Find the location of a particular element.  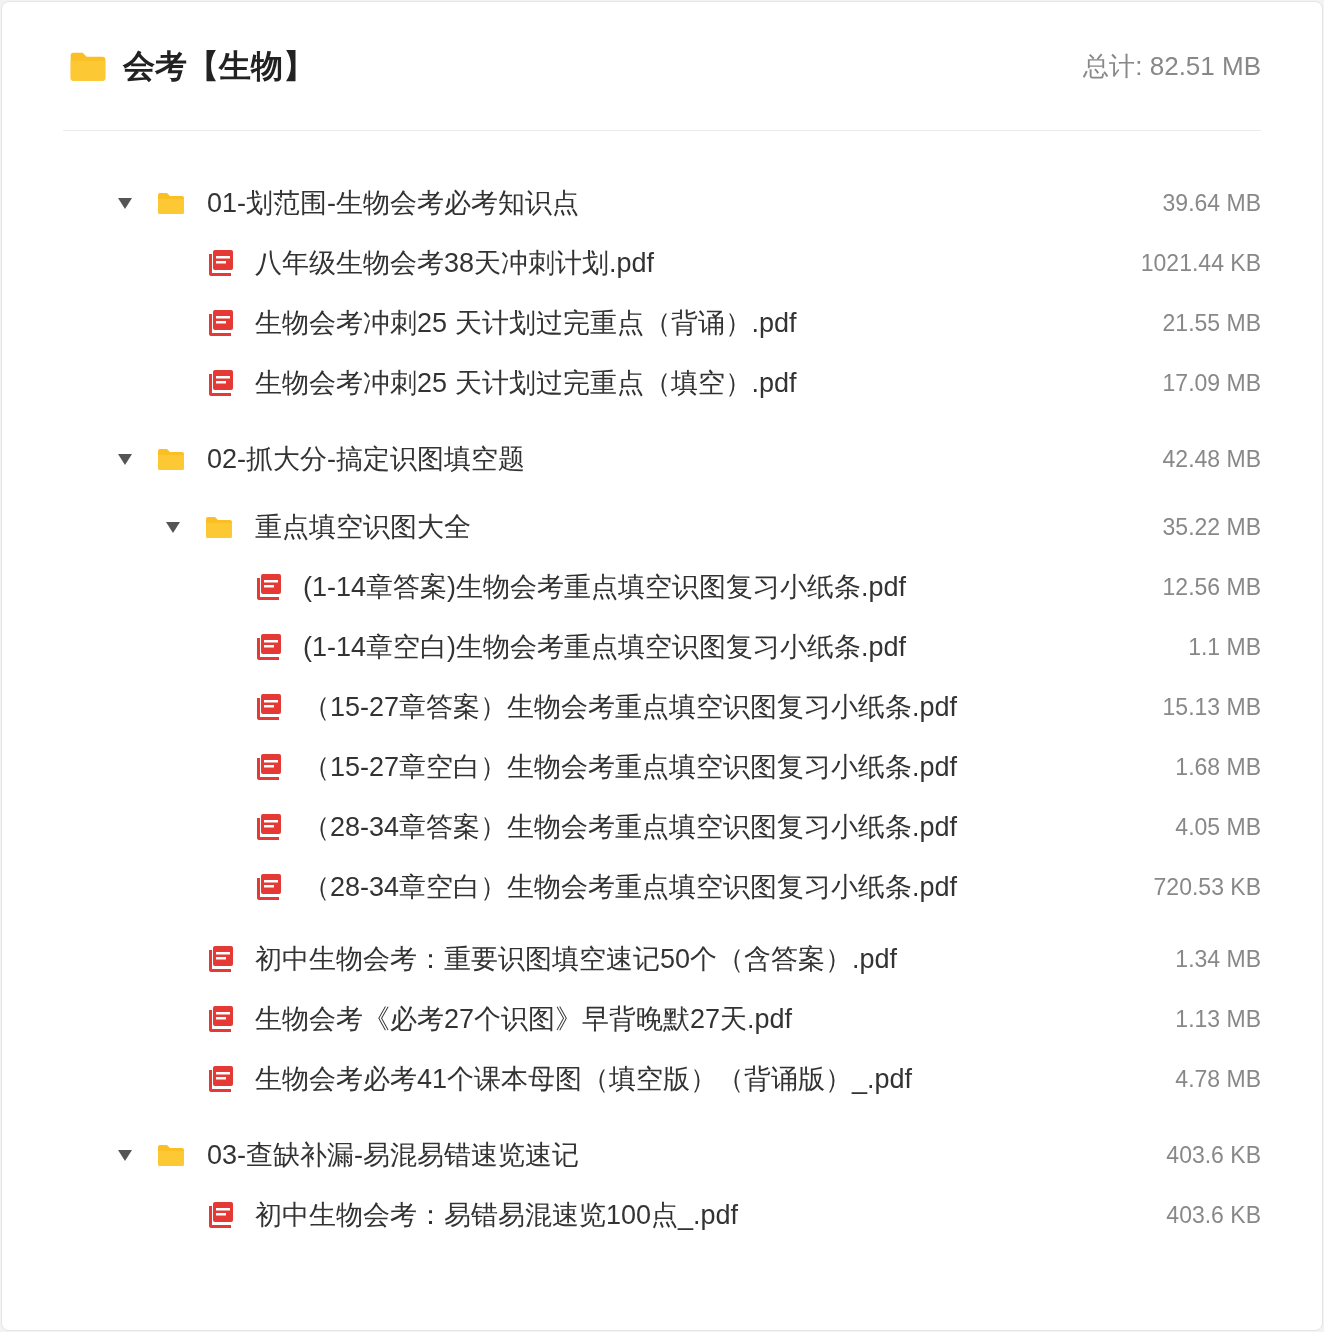

file-name: （15-27章空白）生物会考重点填空识图复习小纸条.pdf is located at coordinates (630, 767).